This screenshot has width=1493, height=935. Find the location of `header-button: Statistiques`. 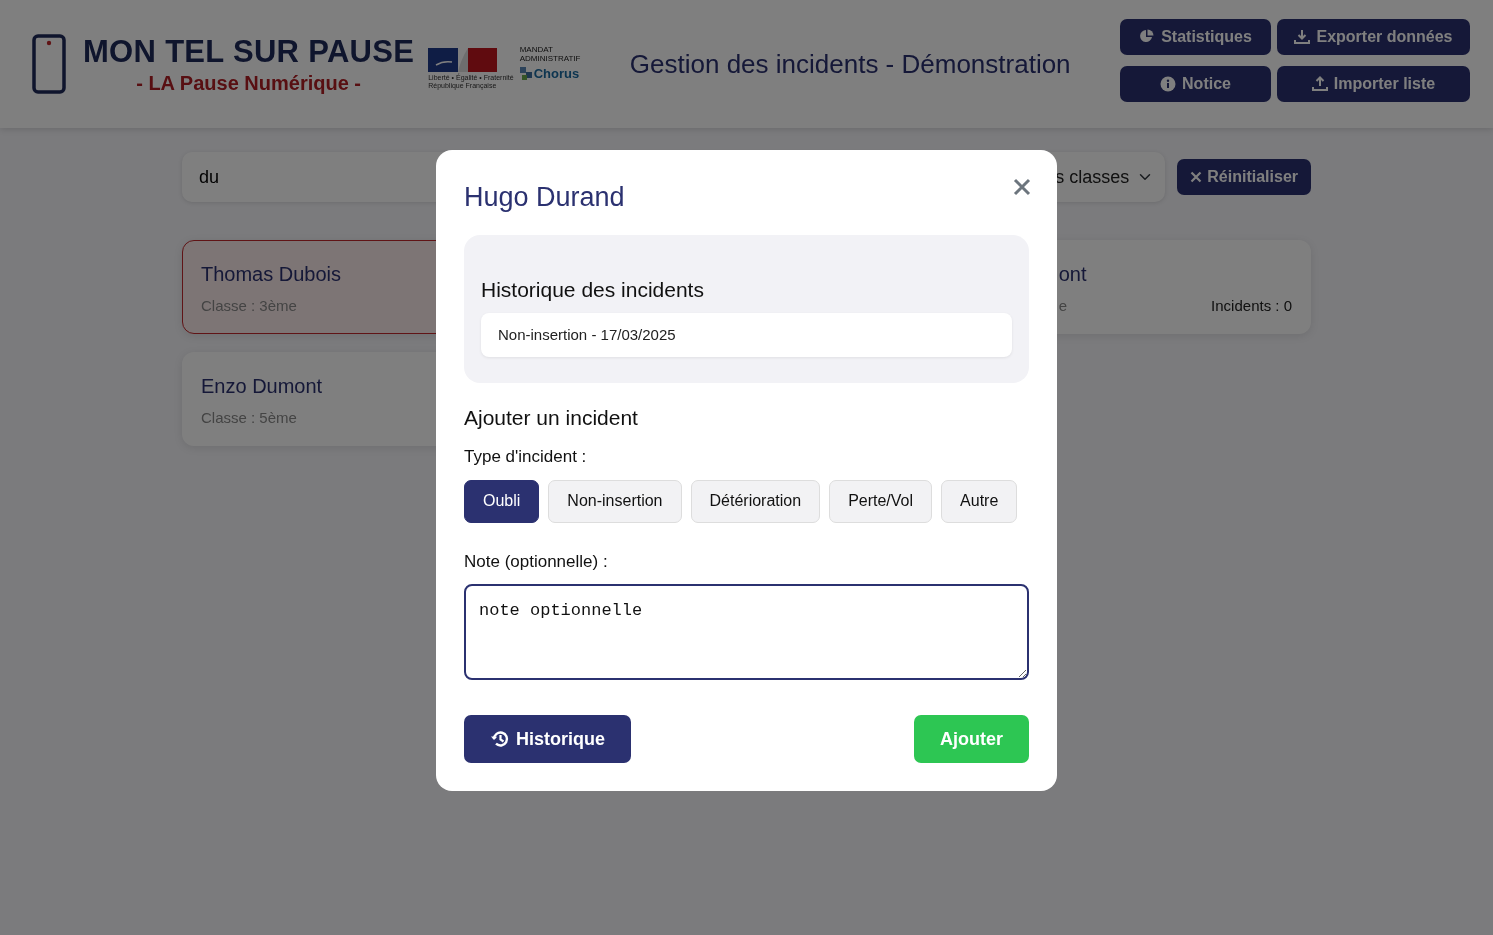

header-button: Statistiques is located at coordinates (1195, 36).